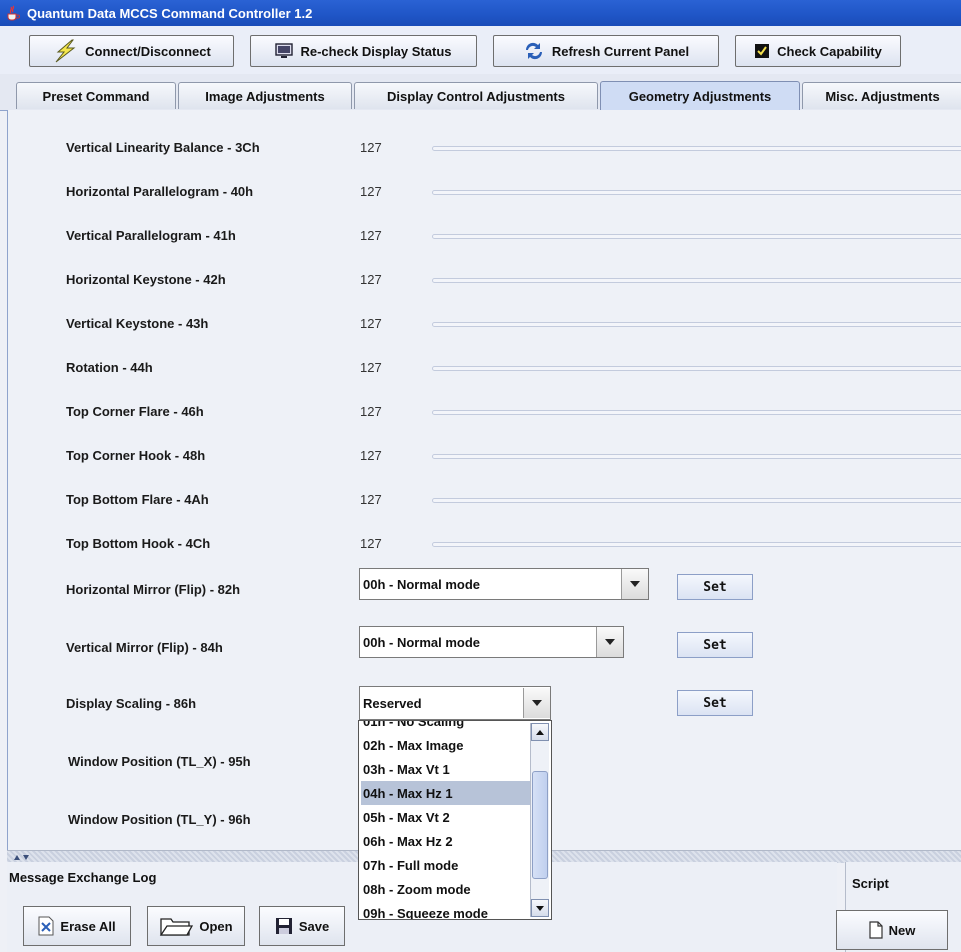 The width and height of the screenshot is (961, 952). I want to click on new-label: New, so click(902, 930).